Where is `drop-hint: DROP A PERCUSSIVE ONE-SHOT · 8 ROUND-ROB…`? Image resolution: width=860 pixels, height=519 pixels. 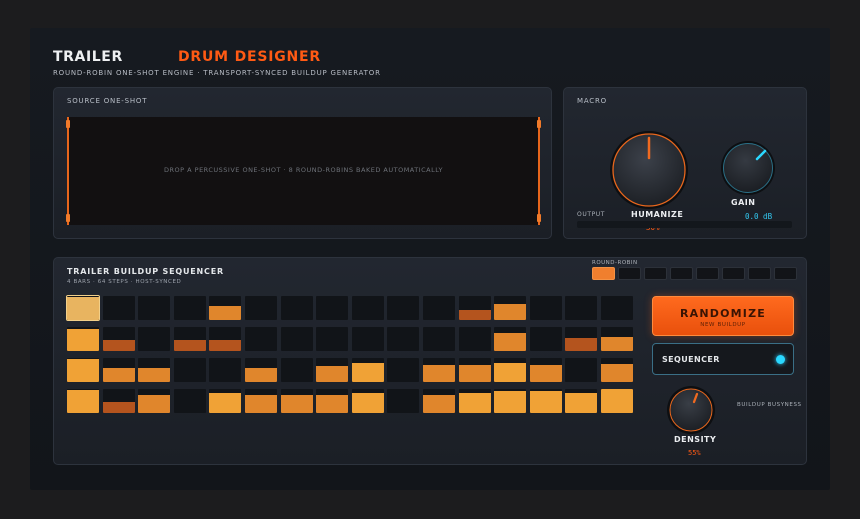
drop-hint: DROP A PERCUSSIVE ONE-SHOT · 8 ROUND-ROB… is located at coordinates (303, 170).